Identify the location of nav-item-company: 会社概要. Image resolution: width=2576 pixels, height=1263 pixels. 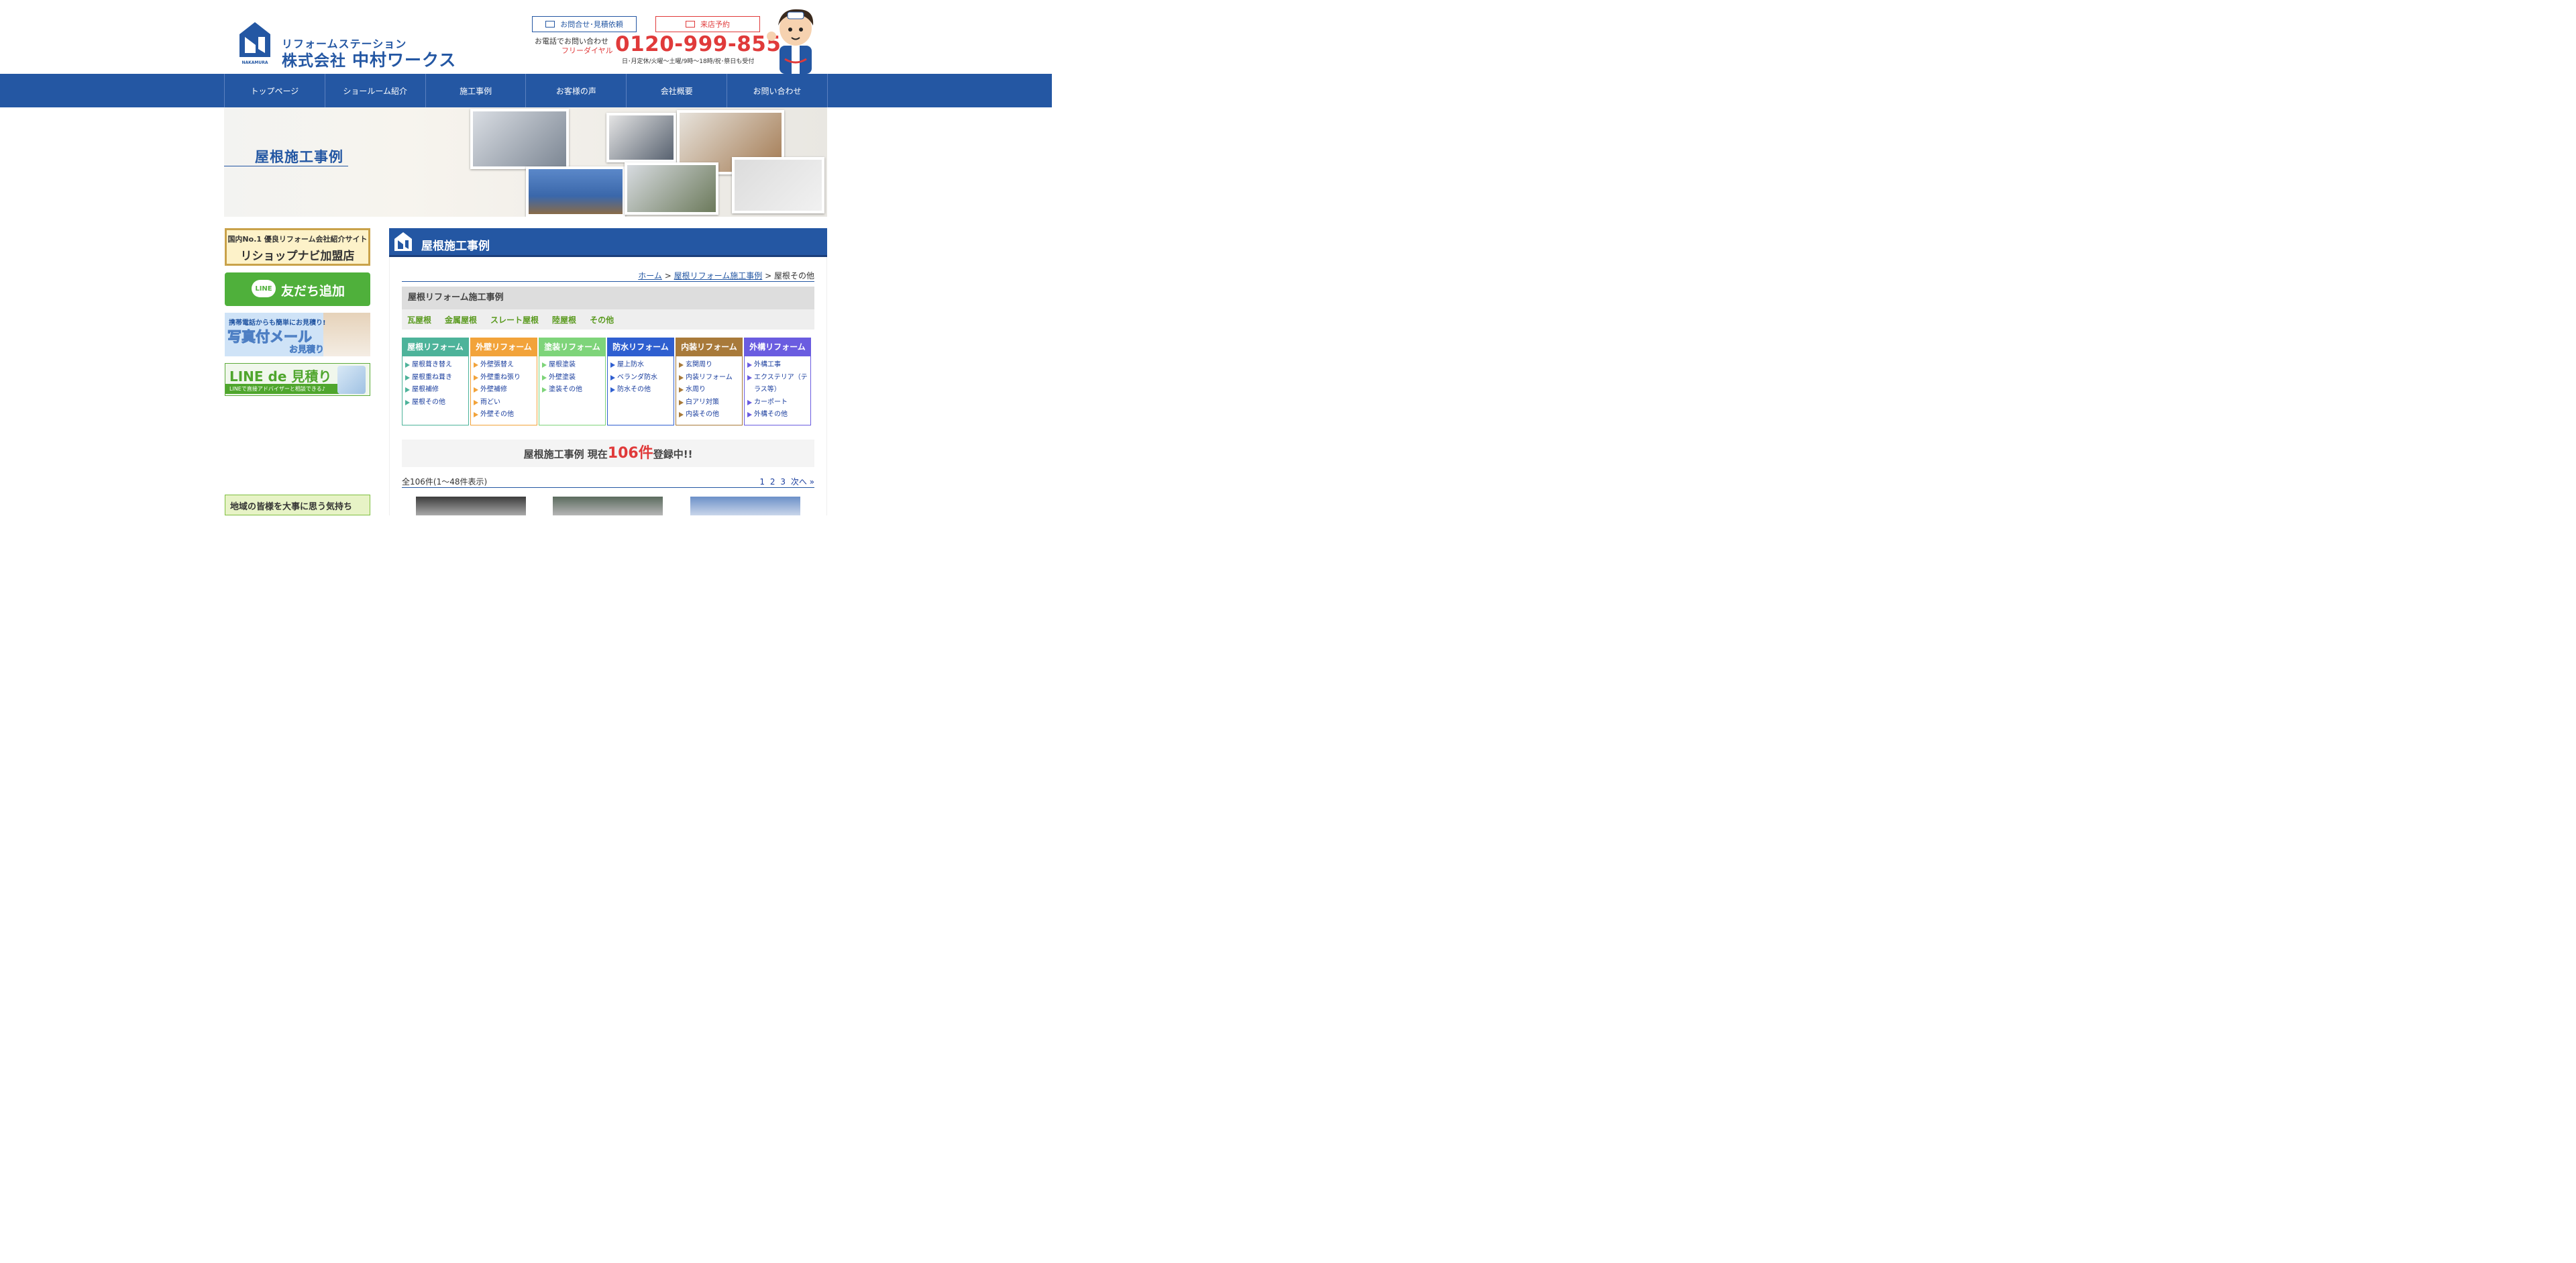
(677, 90).